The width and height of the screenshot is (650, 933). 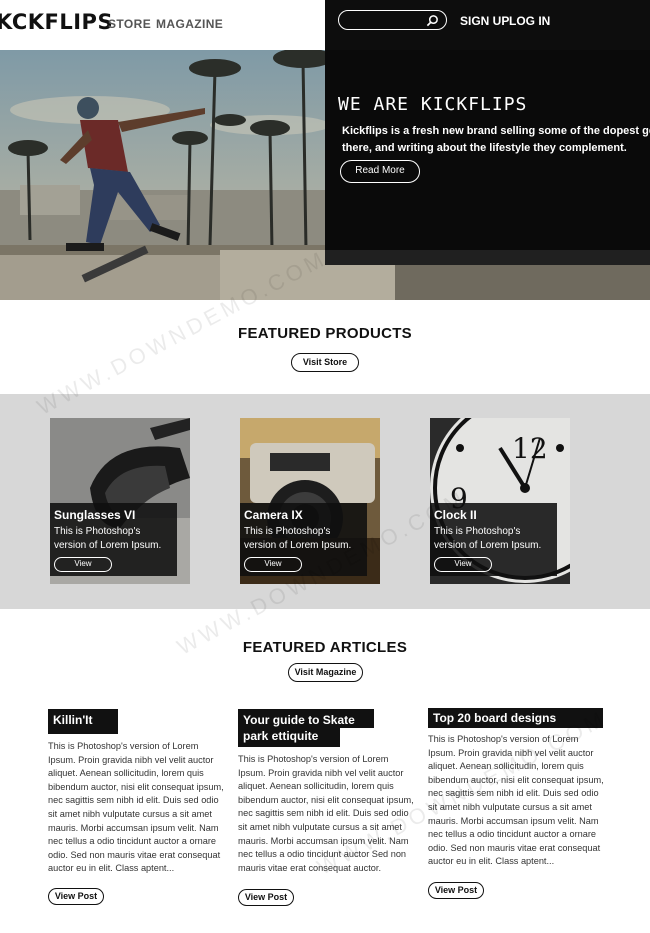 I want to click on header-left: KCKFLIPS STORE MAGAZINE, so click(x=162, y=25).